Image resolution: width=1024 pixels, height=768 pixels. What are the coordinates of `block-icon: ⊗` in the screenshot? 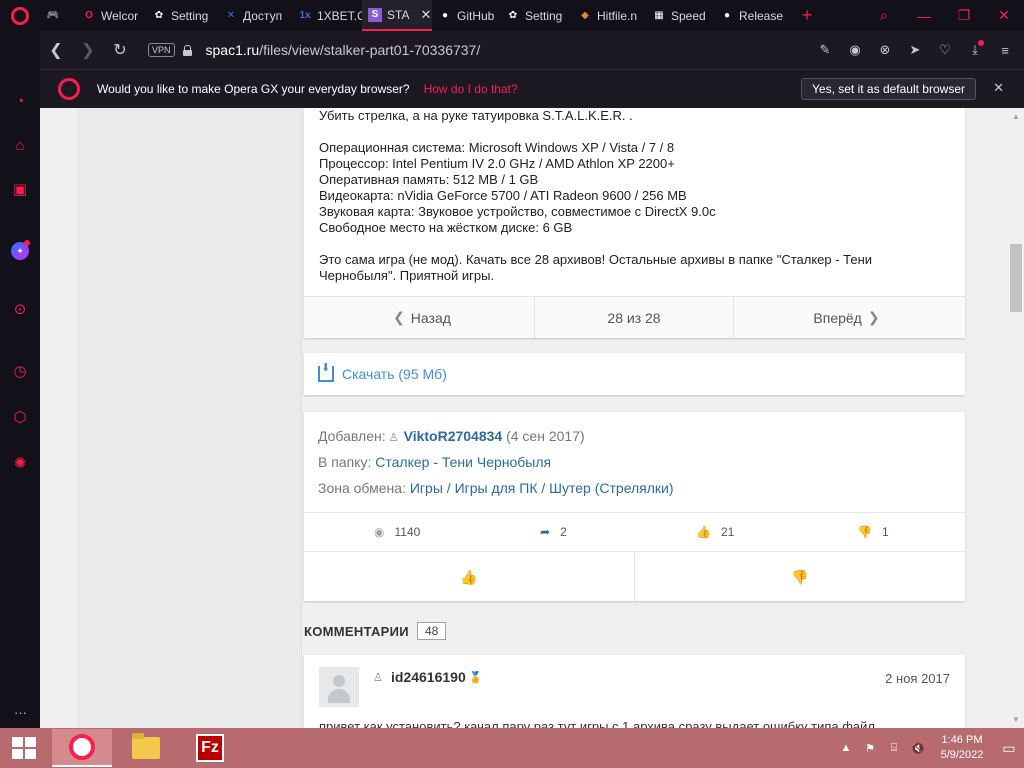 It's located at (885, 50).